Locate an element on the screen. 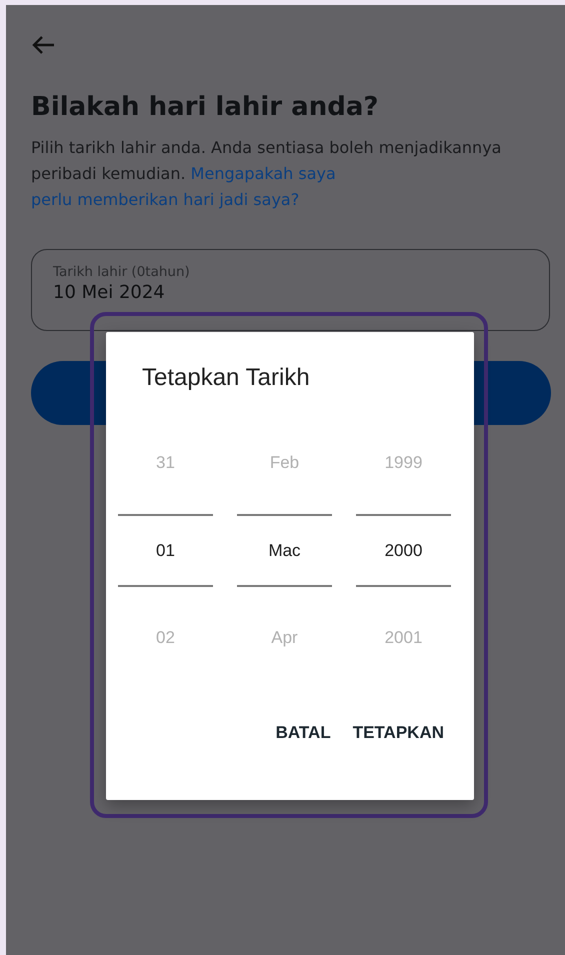  field-value: 10 Mei 2024 is located at coordinates (109, 292).